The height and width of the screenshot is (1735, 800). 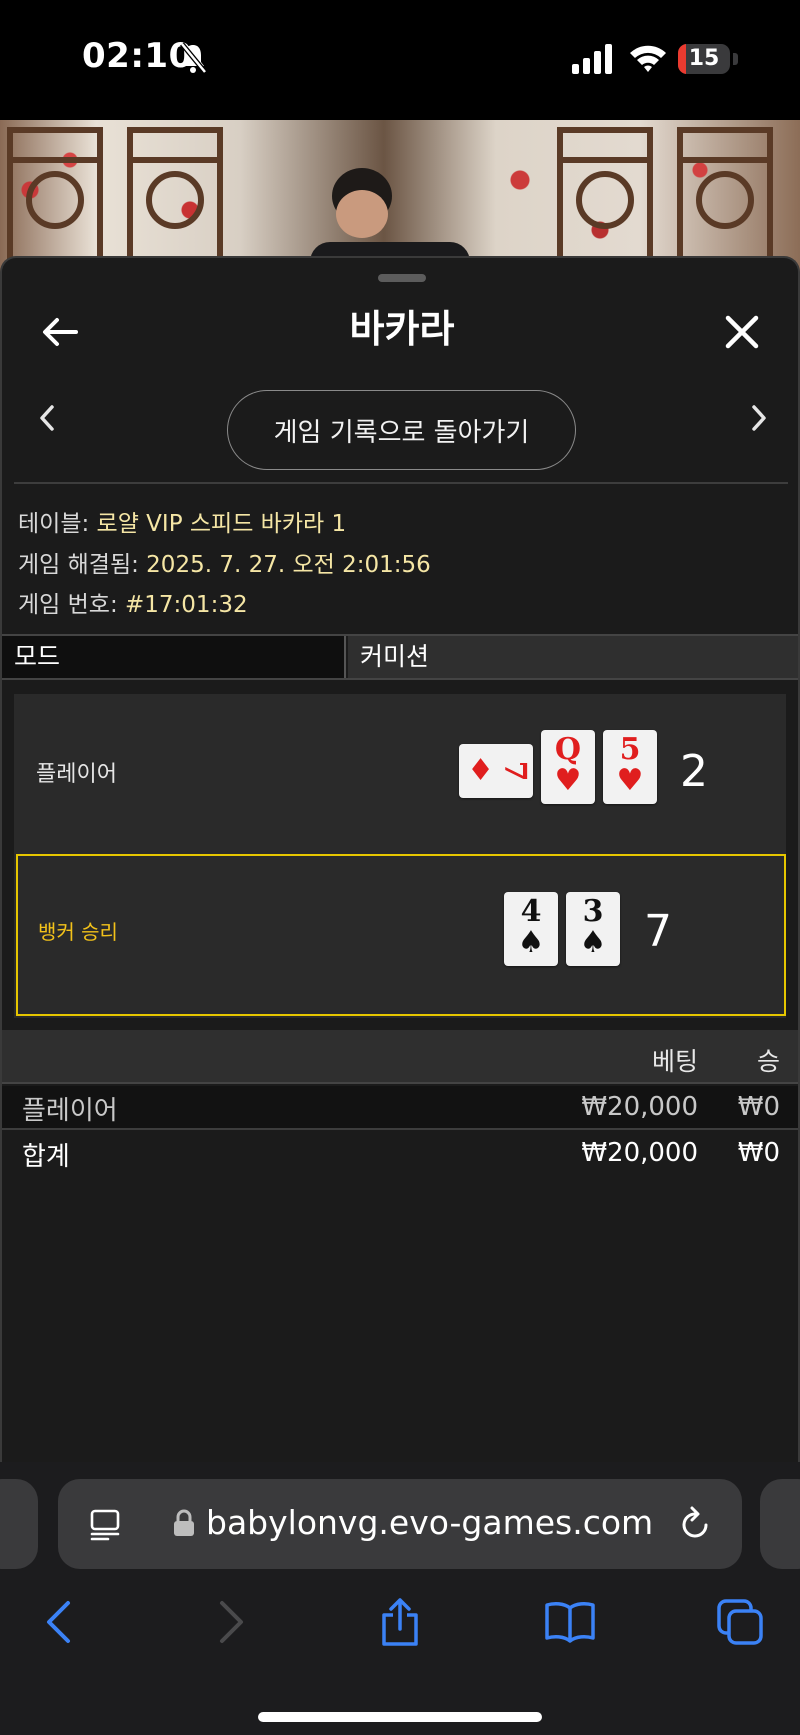 I want to click on table-label: 테이블:, so click(x=57, y=524).